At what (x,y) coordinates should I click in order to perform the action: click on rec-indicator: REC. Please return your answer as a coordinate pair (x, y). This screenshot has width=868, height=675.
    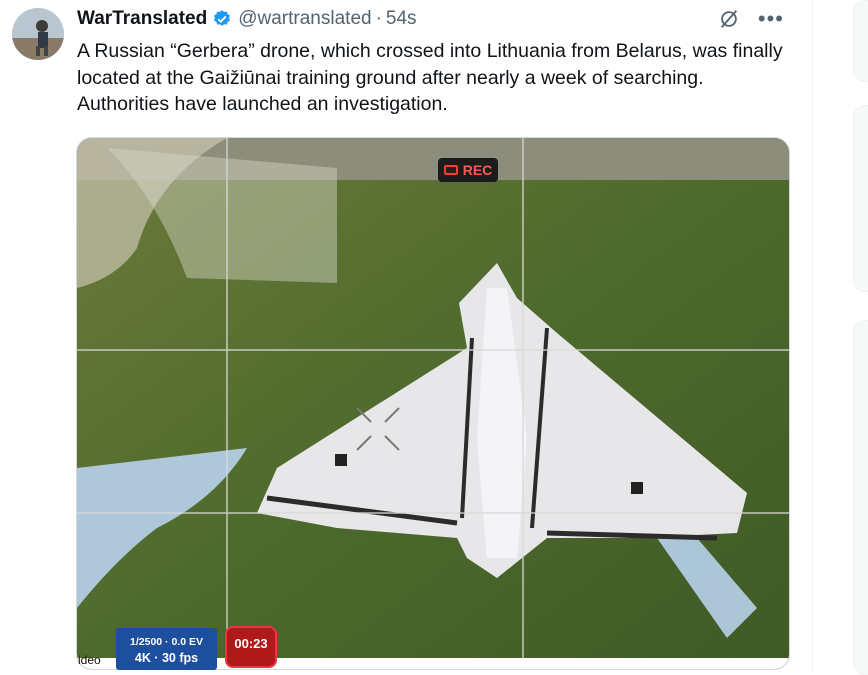
    Looking at the image, I should click on (468, 170).